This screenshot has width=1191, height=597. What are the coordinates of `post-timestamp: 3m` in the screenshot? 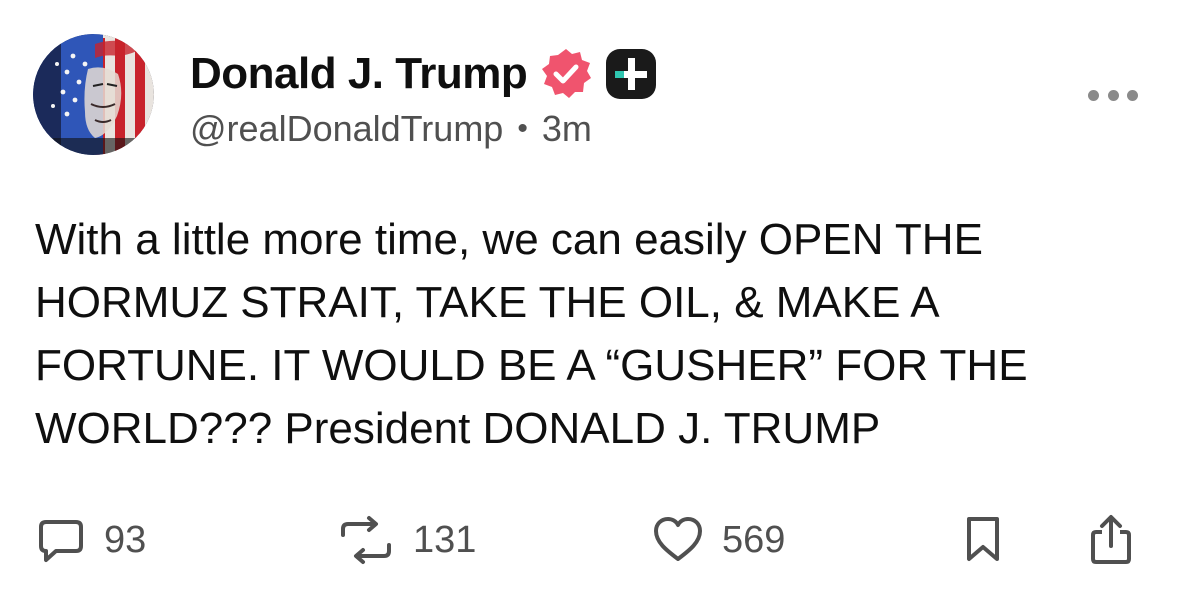 It's located at (567, 129).